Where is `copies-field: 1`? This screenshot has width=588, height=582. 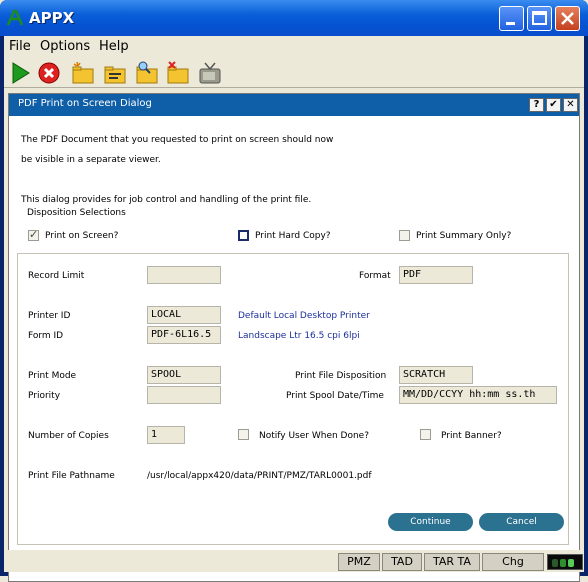
copies-field: 1 is located at coordinates (166, 435).